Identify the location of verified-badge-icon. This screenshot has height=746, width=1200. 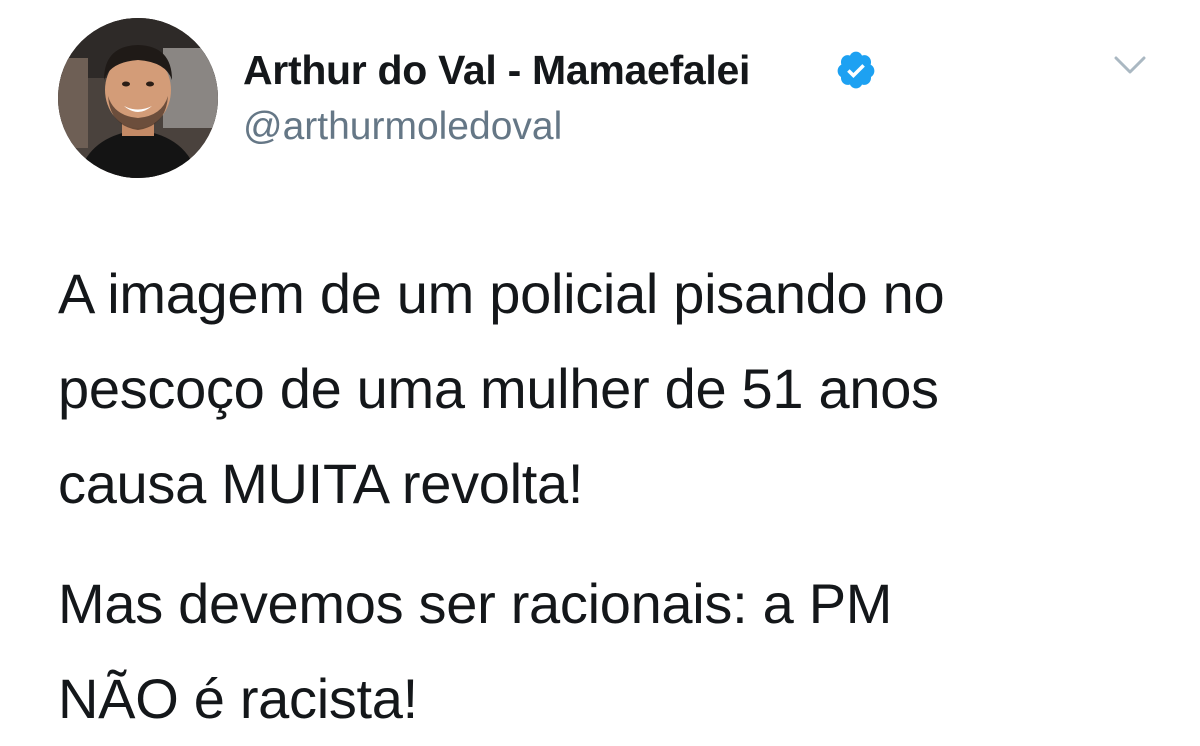
(856, 70).